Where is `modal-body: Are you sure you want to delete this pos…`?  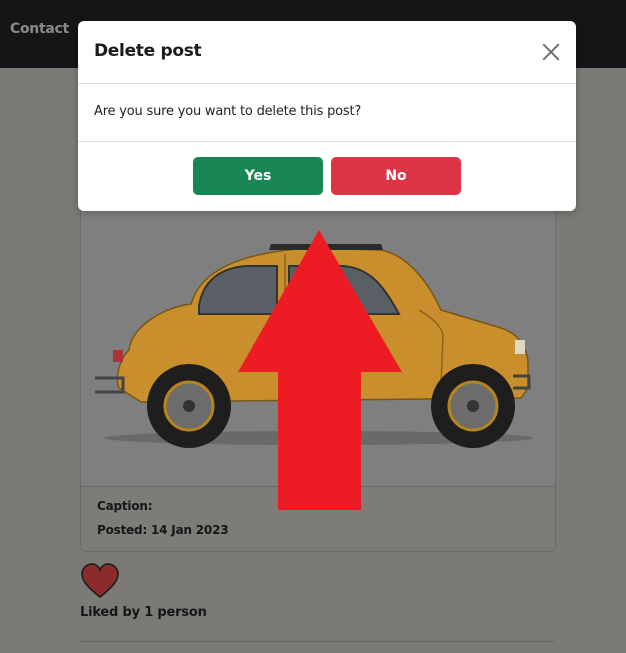
modal-body: Are you sure you want to delete this pos… is located at coordinates (327, 113).